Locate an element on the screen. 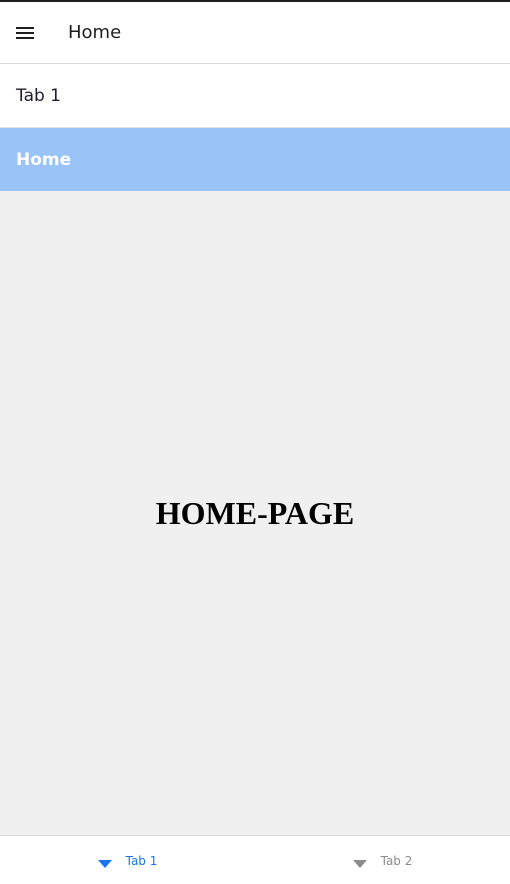  bottom-tab-label: Tab 2 is located at coordinates (396, 860).